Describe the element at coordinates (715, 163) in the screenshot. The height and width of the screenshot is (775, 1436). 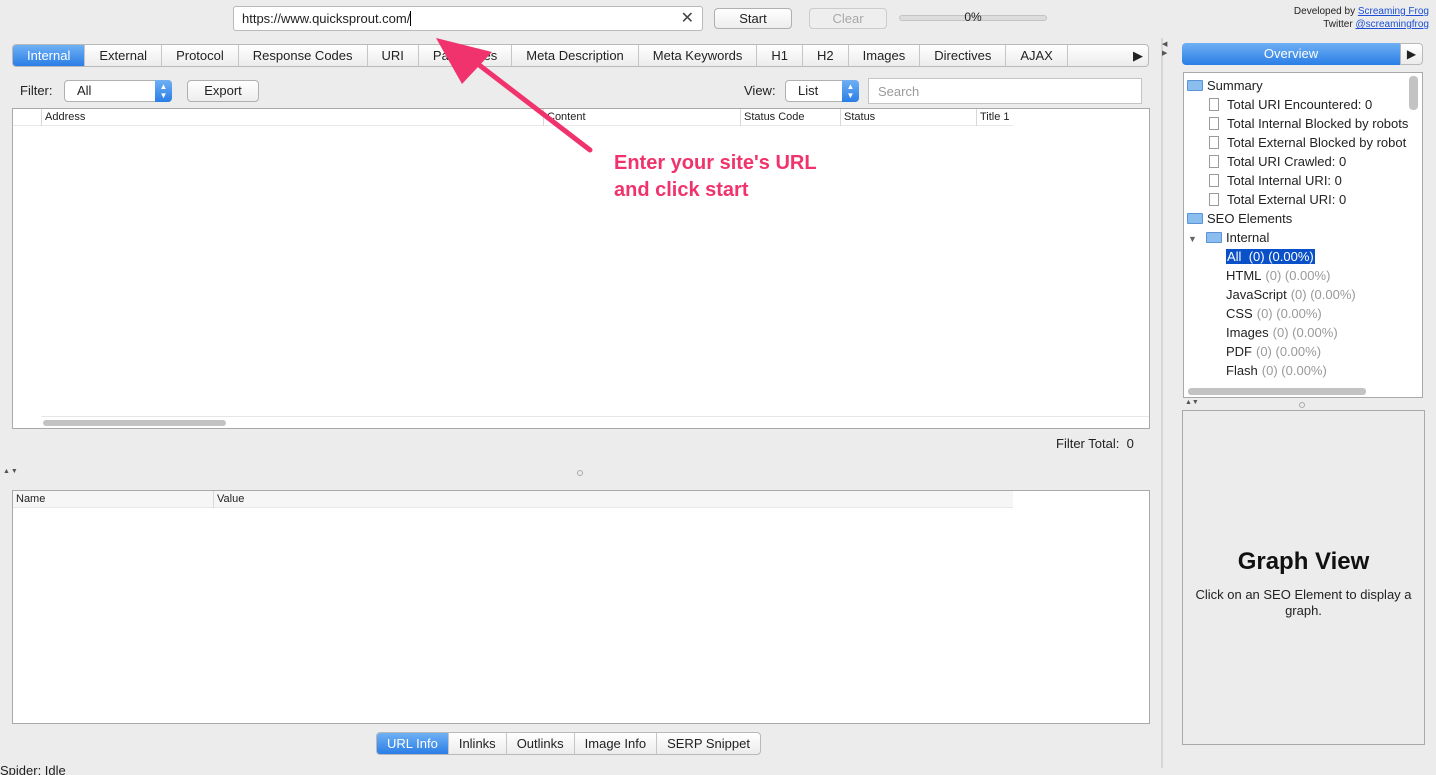
I see `annotation-line-1: Enter your site's URL` at that location.